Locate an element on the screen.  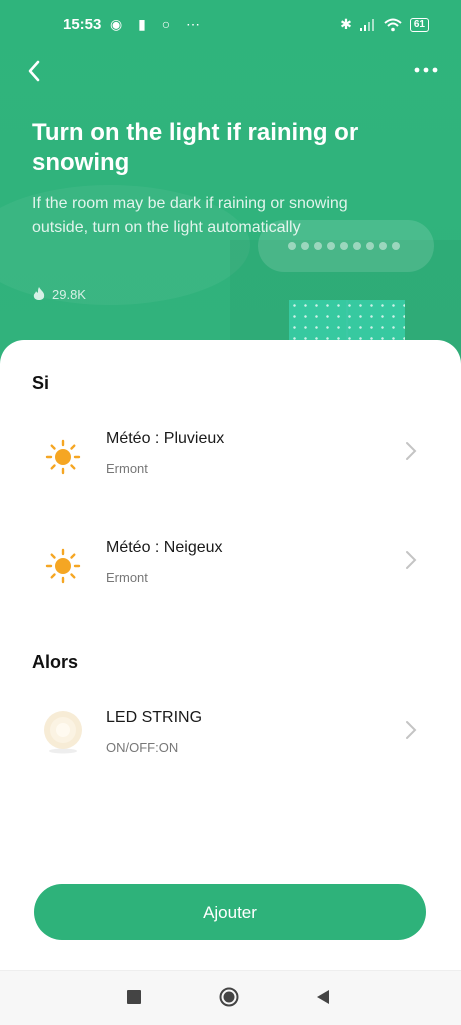
more-options-button is located at coordinates (426, 70).